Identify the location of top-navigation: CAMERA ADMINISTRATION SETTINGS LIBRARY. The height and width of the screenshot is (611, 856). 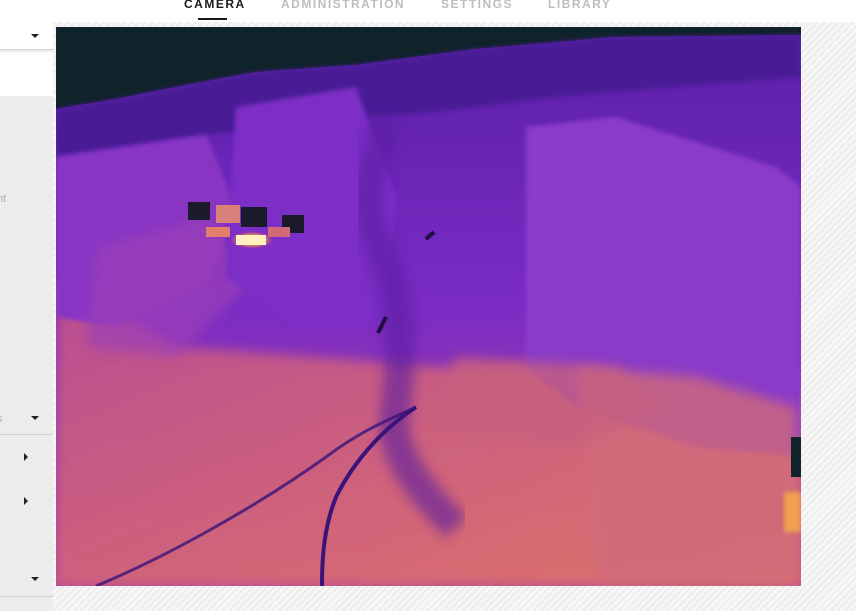
(428, 11).